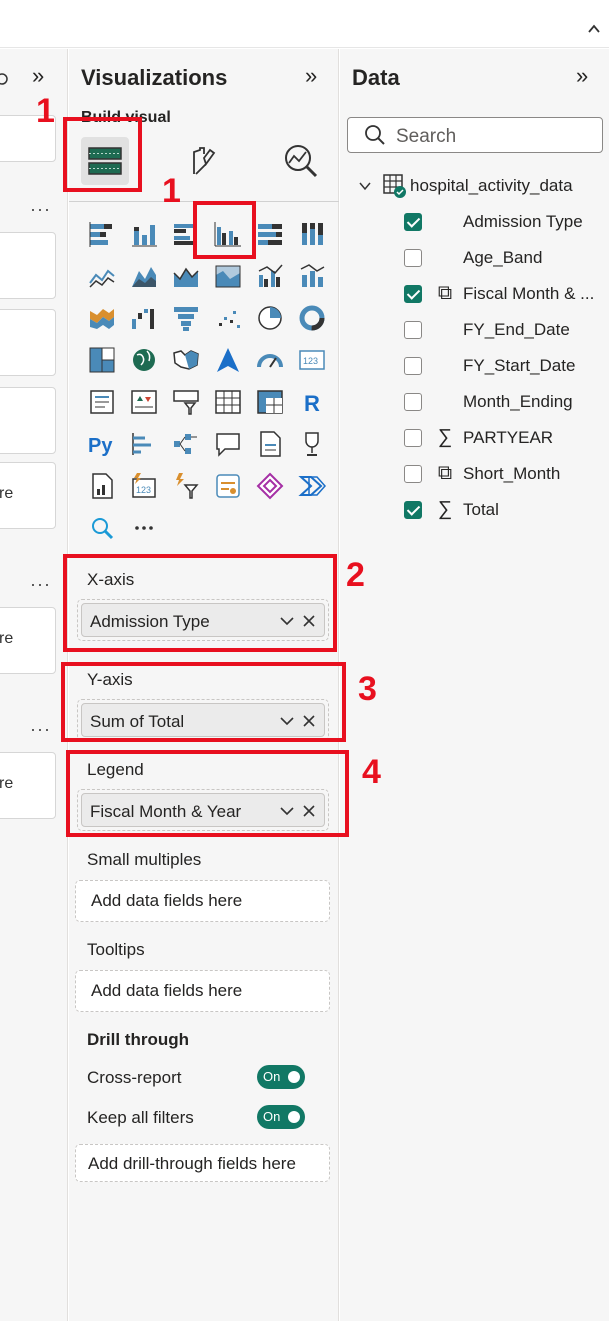 This screenshot has height=1321, width=609. I want to click on keep-filters-toggle: On, so click(281, 1117).